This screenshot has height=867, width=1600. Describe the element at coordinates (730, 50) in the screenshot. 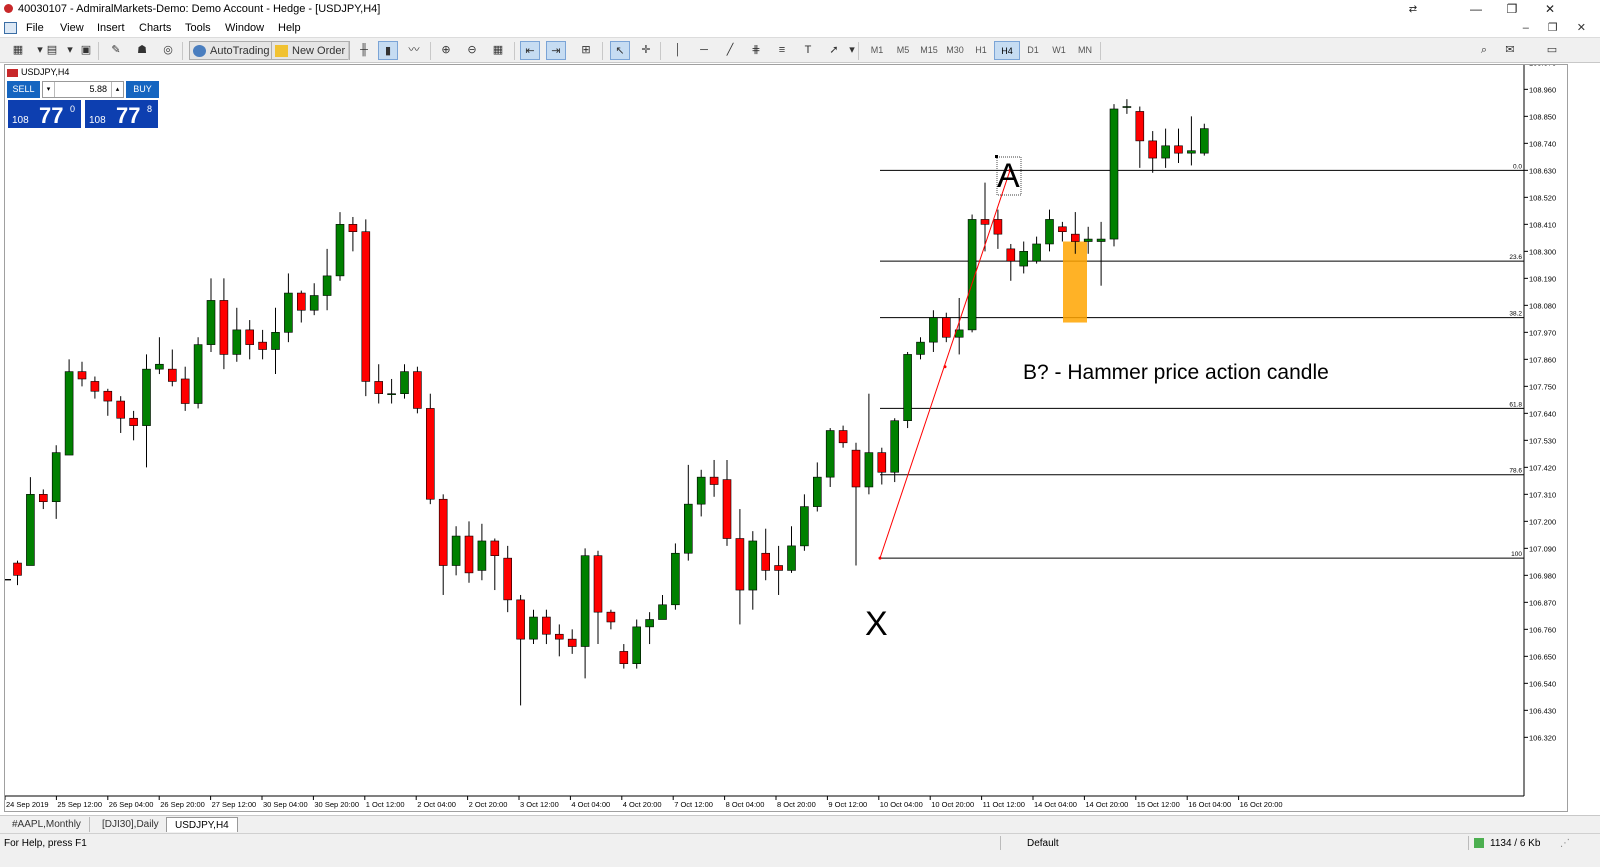

I see `trendline-icon: ╱` at that location.